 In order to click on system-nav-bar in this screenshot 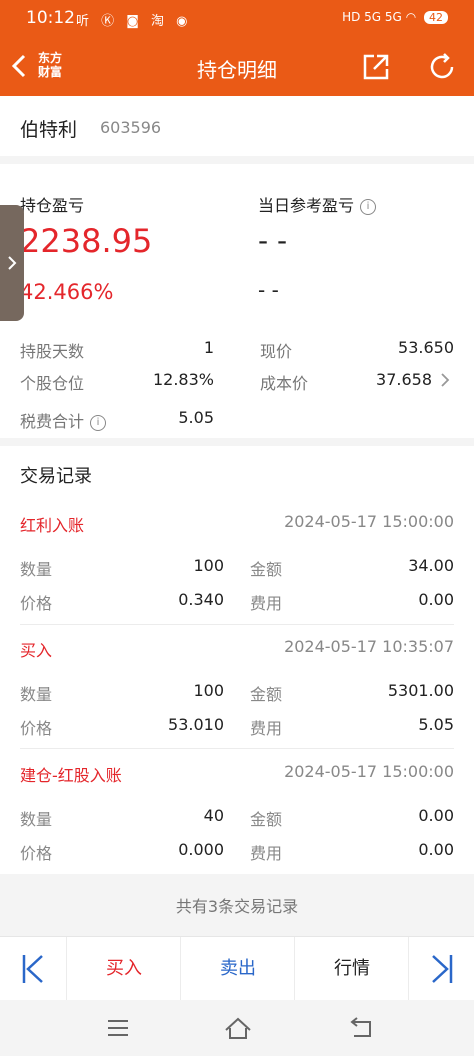, I will do `click(237, 1028)`.